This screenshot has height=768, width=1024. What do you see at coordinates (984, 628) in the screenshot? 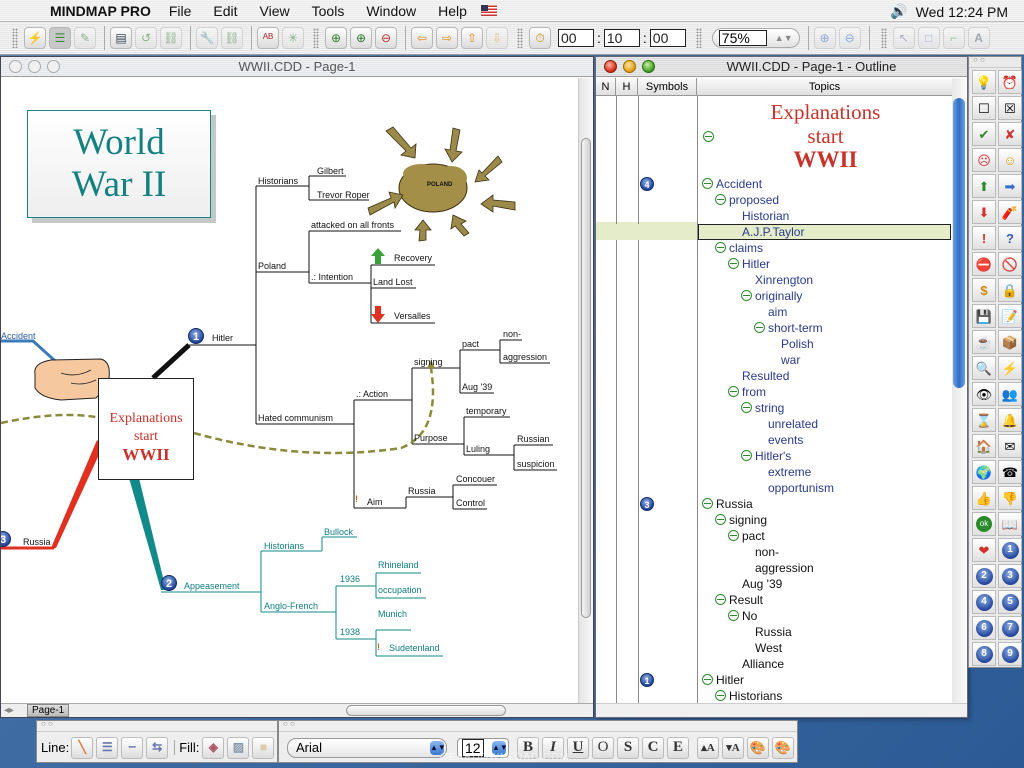
I see `symbol-number-6-button: 6` at bounding box center [984, 628].